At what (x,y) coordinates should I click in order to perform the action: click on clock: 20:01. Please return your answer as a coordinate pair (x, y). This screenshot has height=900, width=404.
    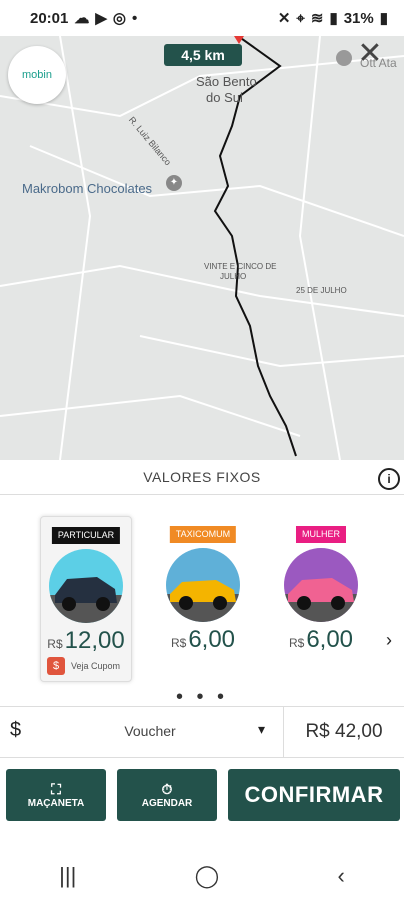
    Looking at the image, I should click on (49, 18).